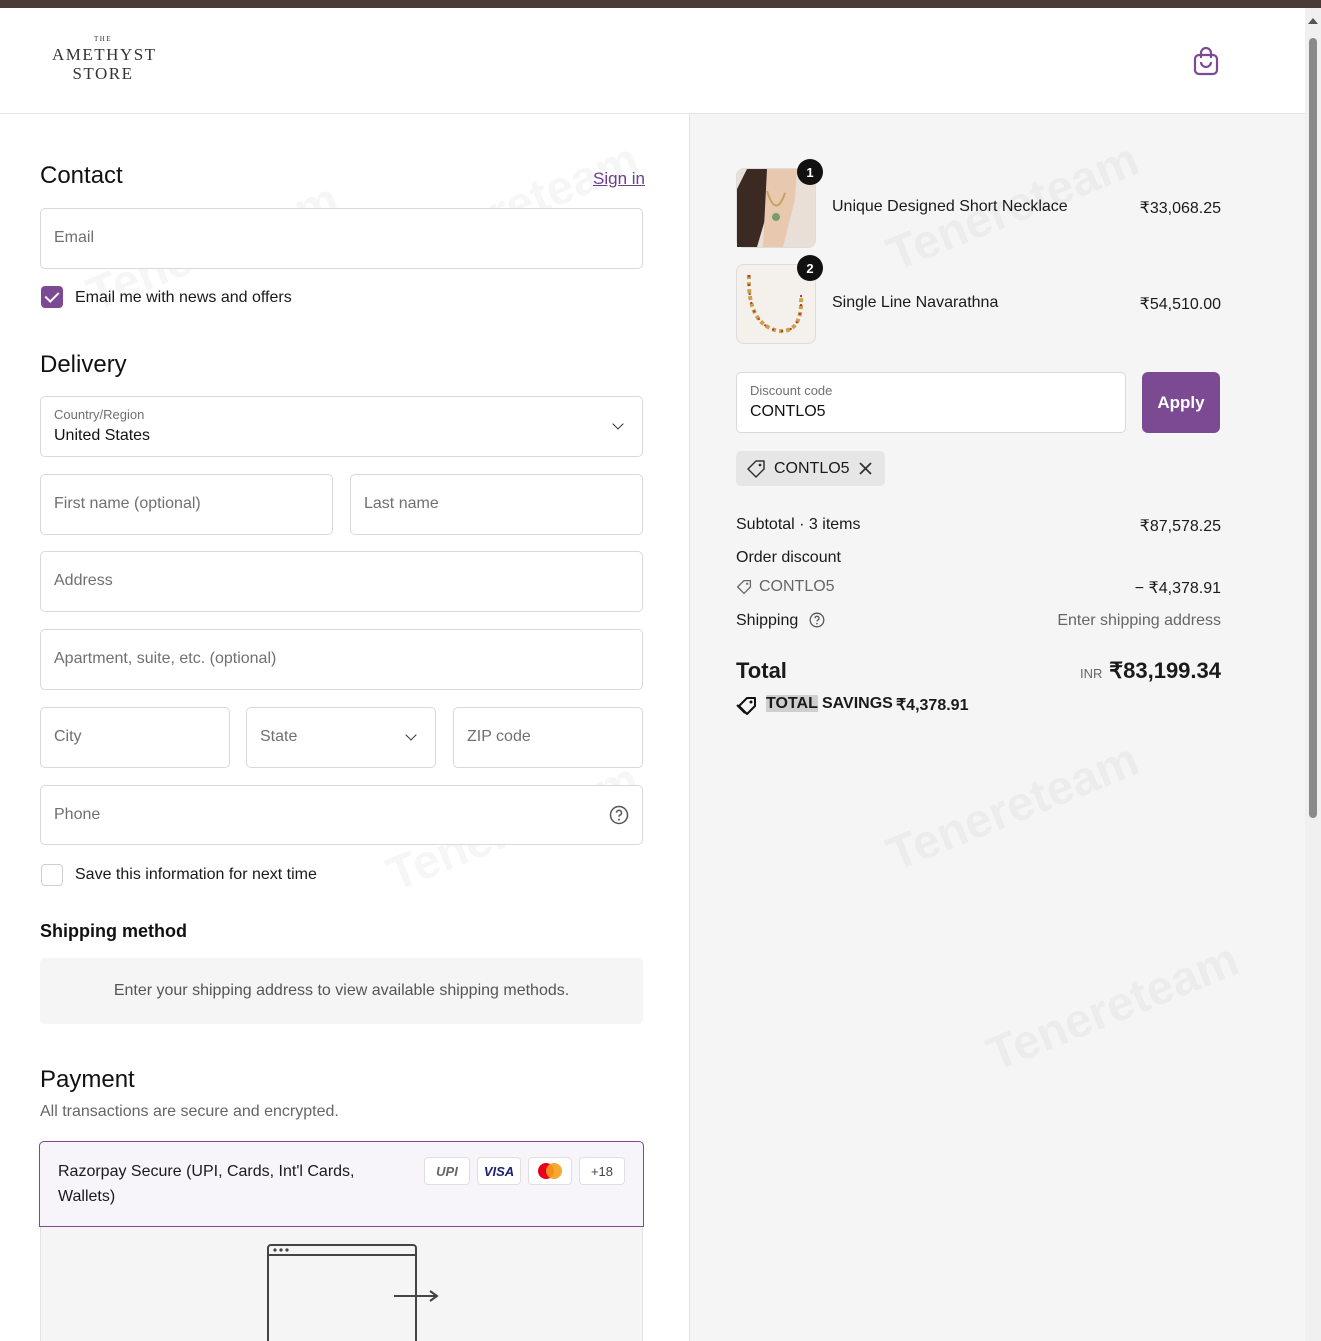  Describe the element at coordinates (810, 172) in the screenshot. I see `quantity-badge: 1` at that location.